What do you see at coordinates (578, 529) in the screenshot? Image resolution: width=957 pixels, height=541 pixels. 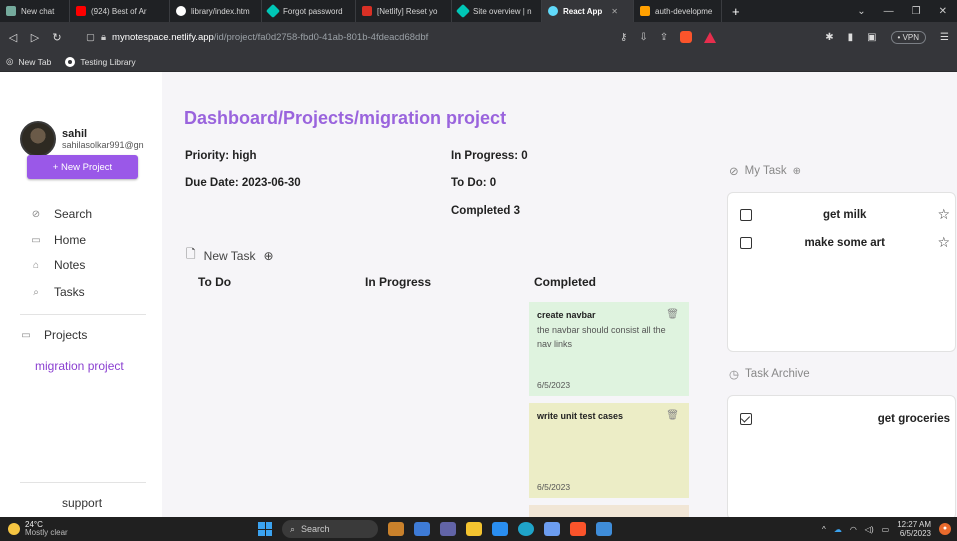 I see `brave-icon` at bounding box center [578, 529].